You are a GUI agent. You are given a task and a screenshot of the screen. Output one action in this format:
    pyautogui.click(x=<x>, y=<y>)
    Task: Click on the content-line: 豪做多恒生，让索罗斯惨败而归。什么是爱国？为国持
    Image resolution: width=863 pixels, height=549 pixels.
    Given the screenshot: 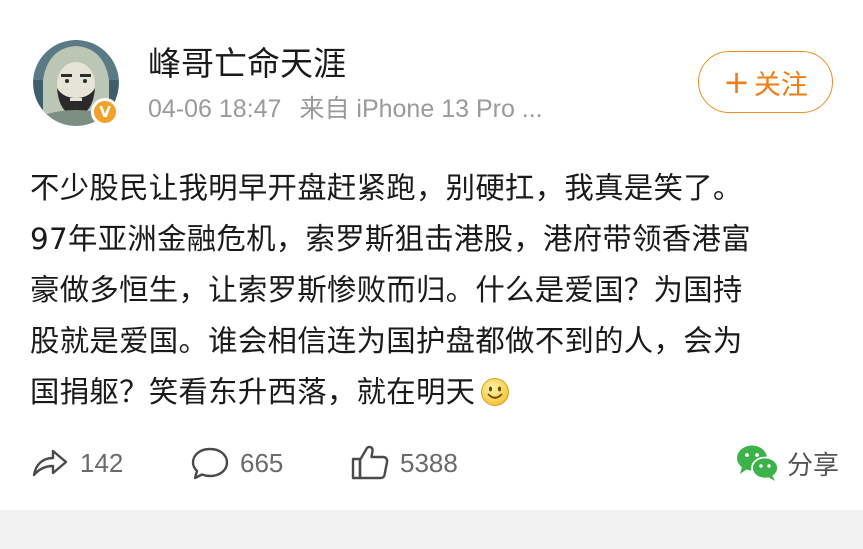 What is the action you would take?
    pyautogui.click(x=386, y=290)
    